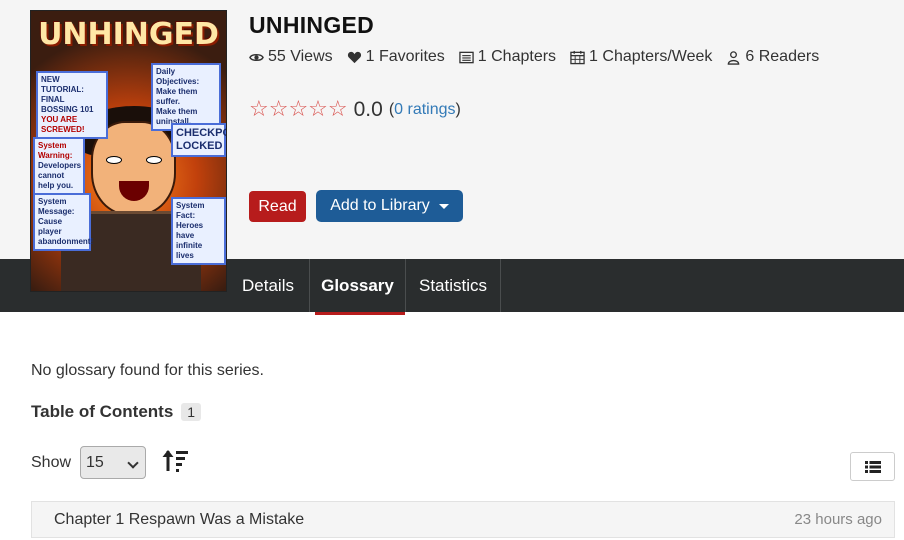 The width and height of the screenshot is (904, 540). I want to click on heart-icon, so click(354, 57).